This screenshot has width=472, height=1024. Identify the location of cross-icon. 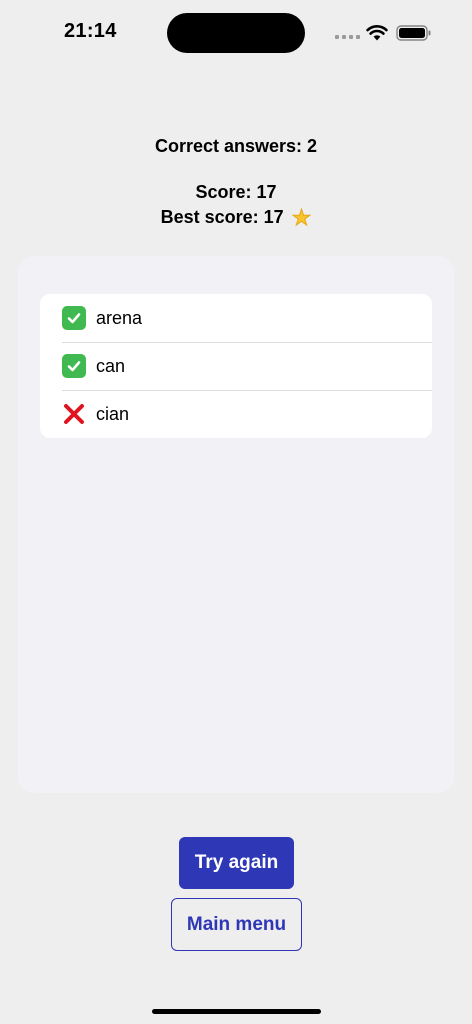
(74, 414).